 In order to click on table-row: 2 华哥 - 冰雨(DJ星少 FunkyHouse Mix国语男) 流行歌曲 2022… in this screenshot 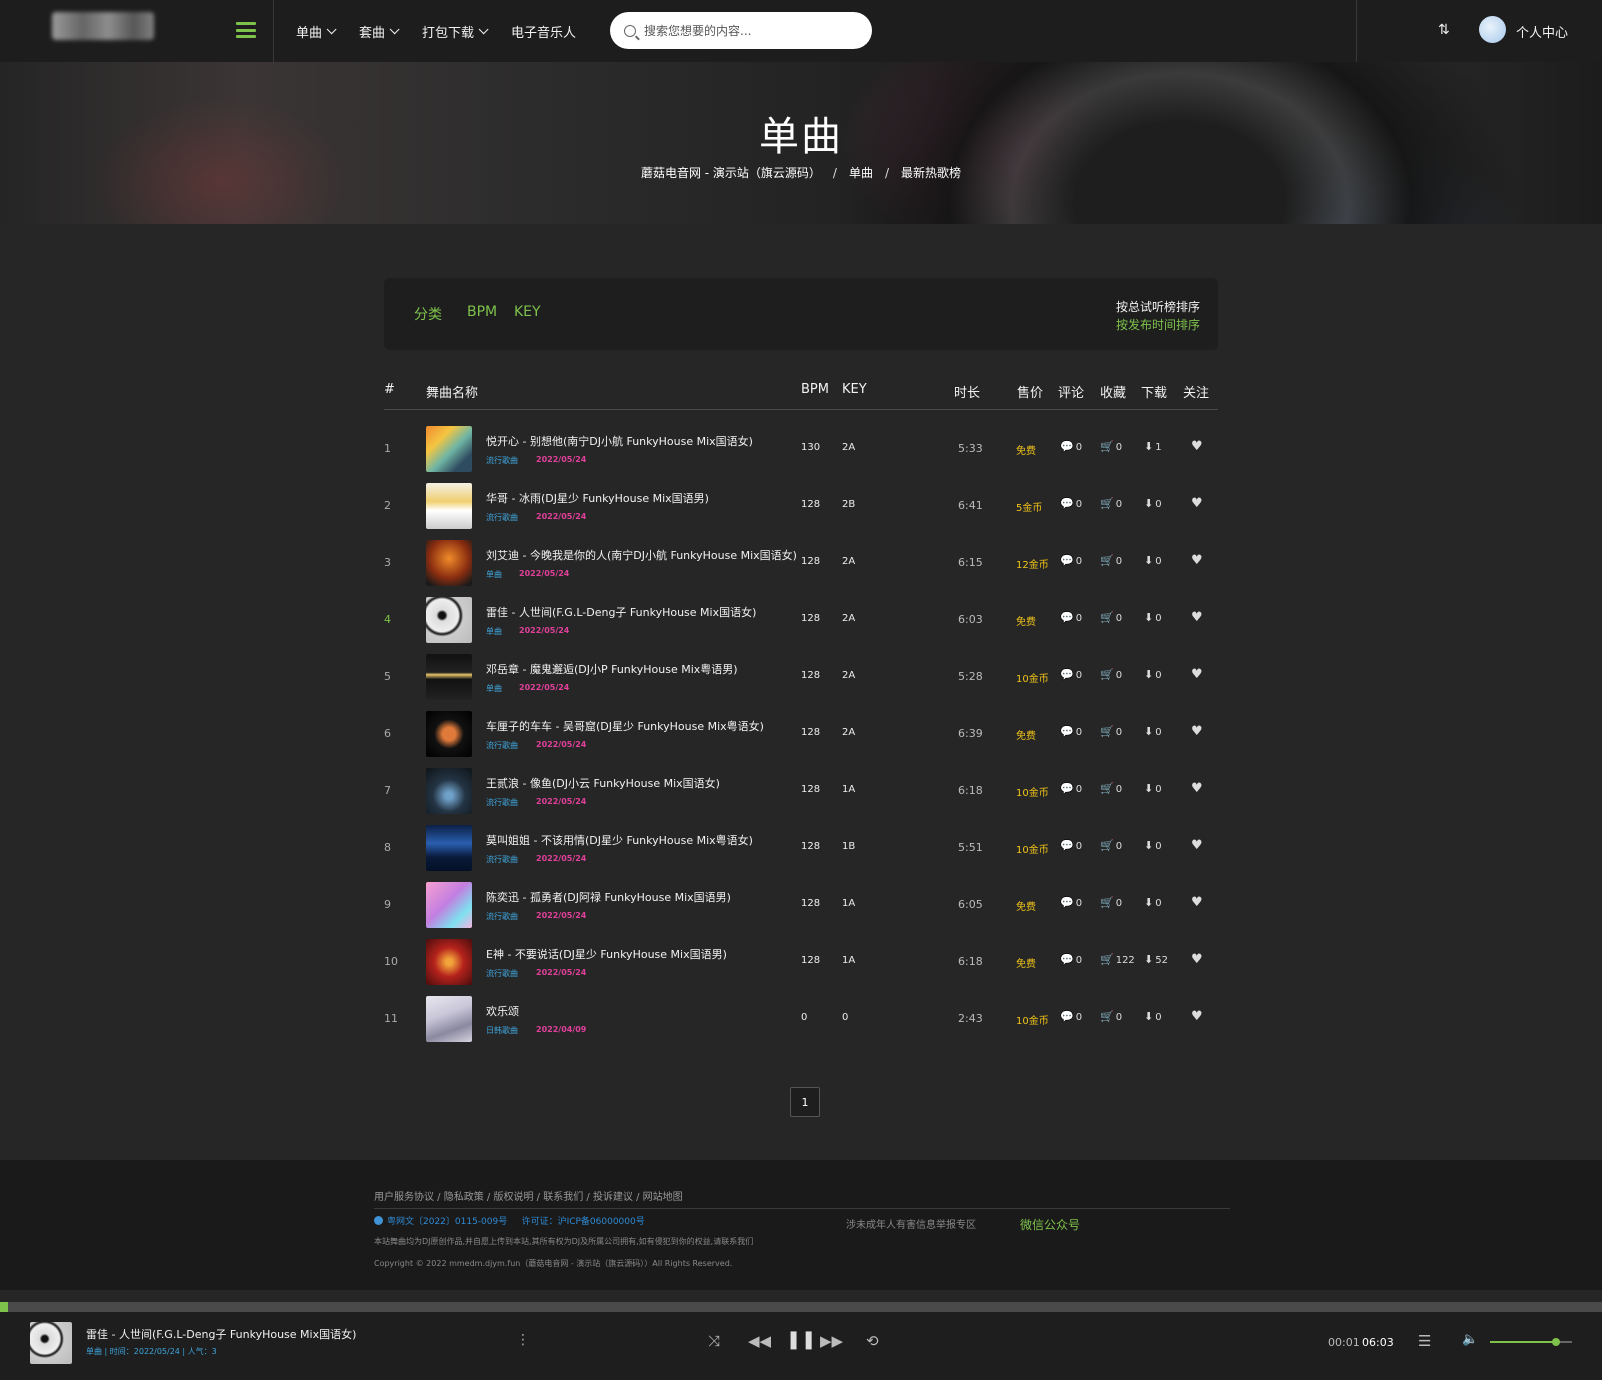, I will do `click(801, 507)`.